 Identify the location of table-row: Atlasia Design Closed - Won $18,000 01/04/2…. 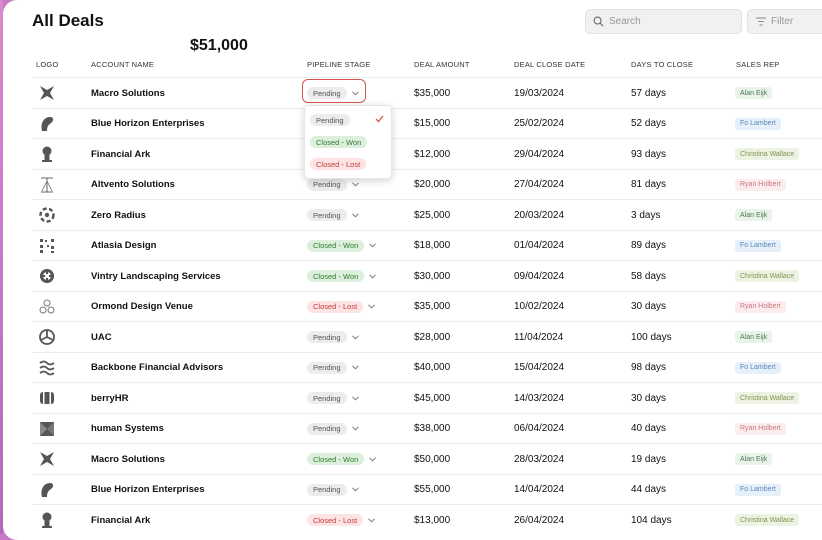
(427, 245).